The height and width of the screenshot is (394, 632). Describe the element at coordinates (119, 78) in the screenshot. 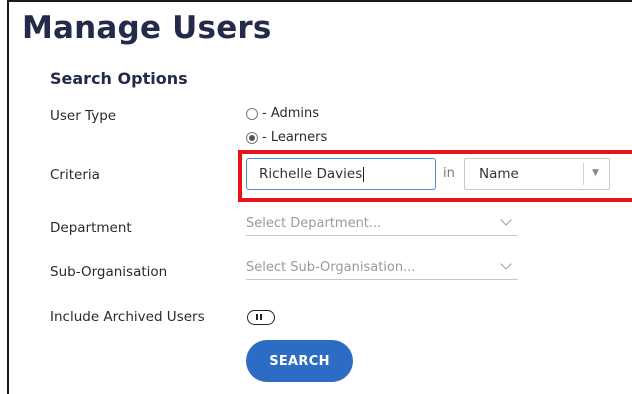

I see `section-title: Search Options` at that location.